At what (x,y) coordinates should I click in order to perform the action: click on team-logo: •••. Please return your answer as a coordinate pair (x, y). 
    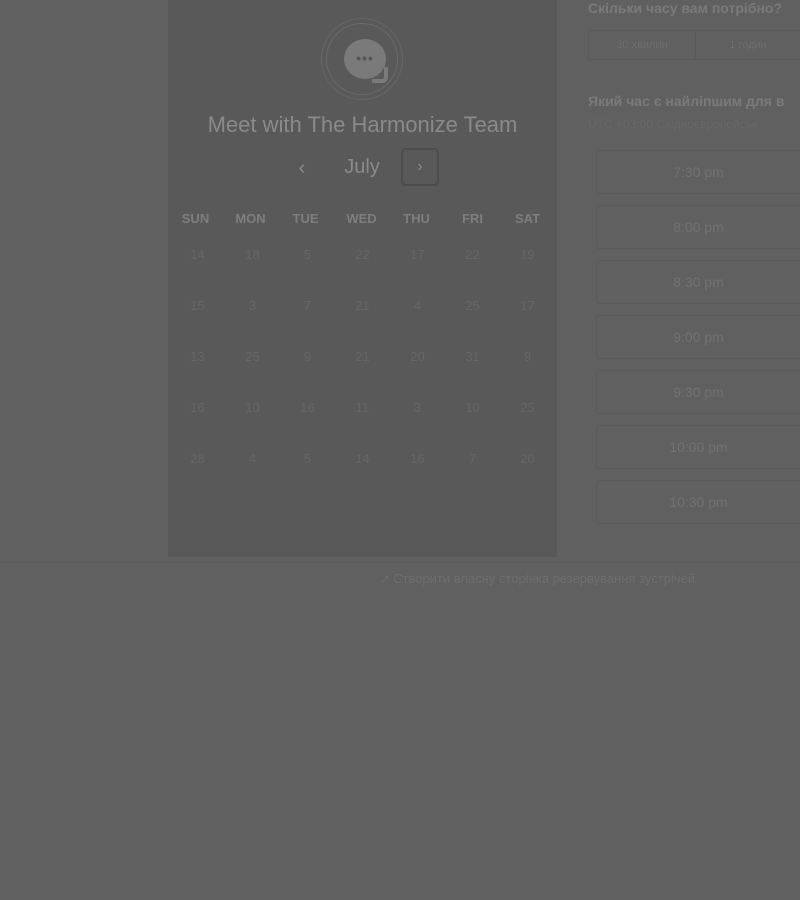
    Looking at the image, I should click on (362, 59).